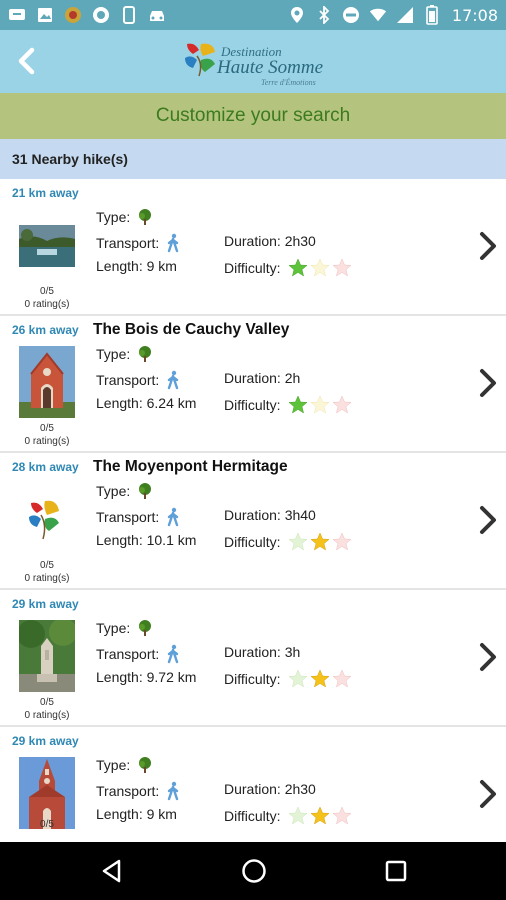 This screenshot has width=506, height=900. I want to click on nav-recents-button, so click(396, 871).